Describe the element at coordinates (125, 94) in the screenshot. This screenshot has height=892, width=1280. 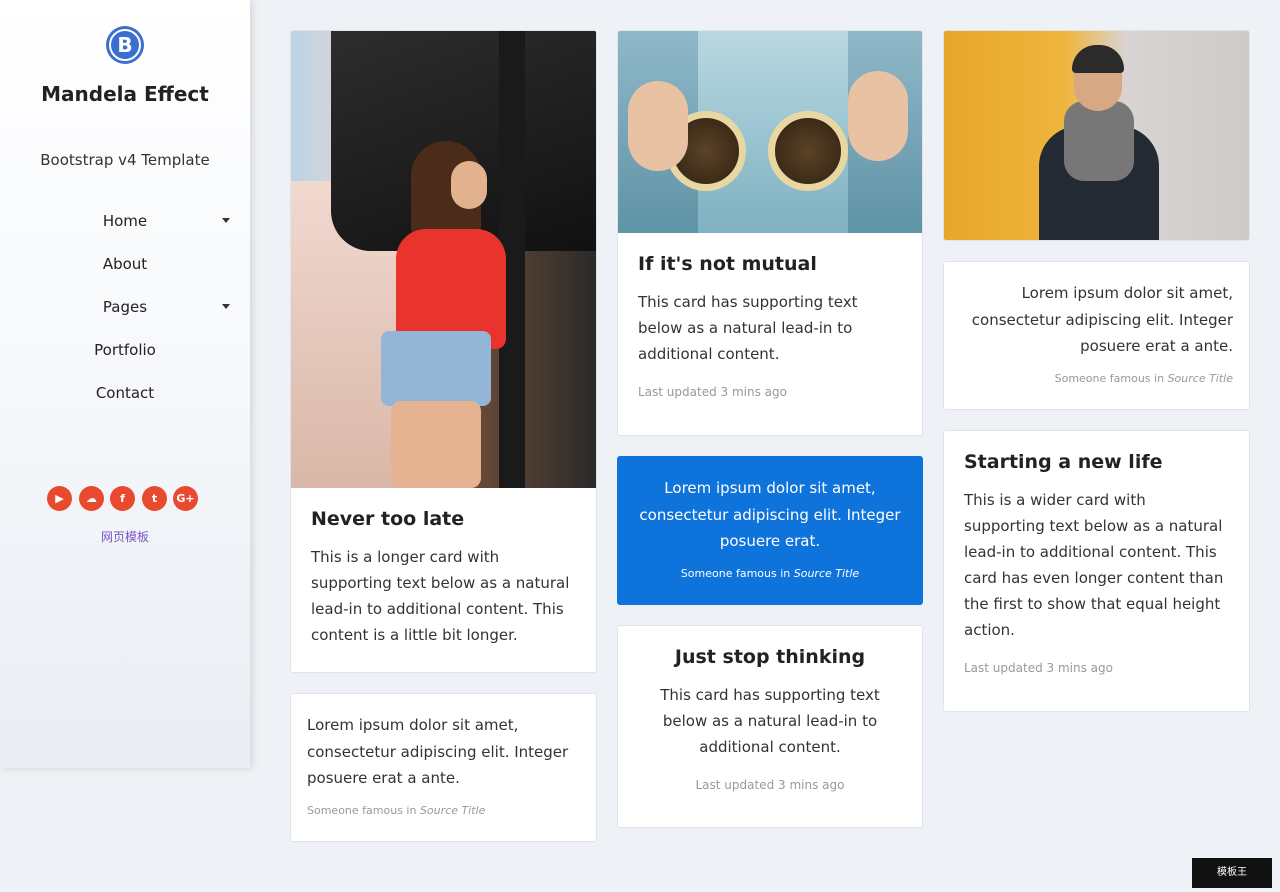
I see `brand-name: Mandela Effect` at that location.